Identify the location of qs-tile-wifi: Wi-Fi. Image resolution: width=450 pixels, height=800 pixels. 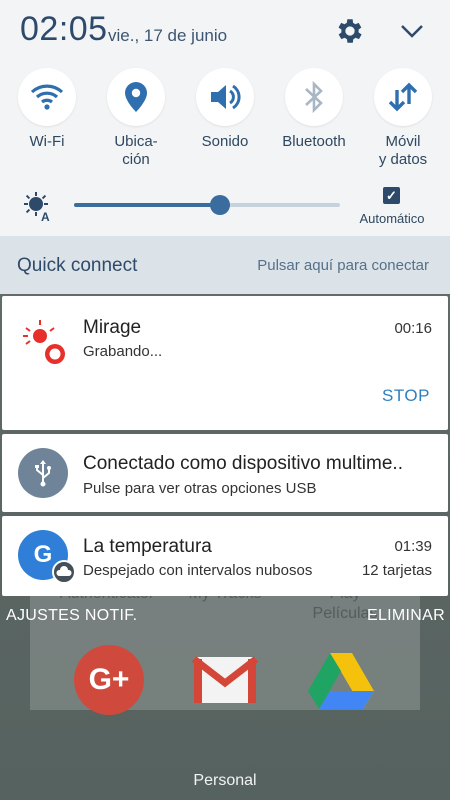
(47, 109).